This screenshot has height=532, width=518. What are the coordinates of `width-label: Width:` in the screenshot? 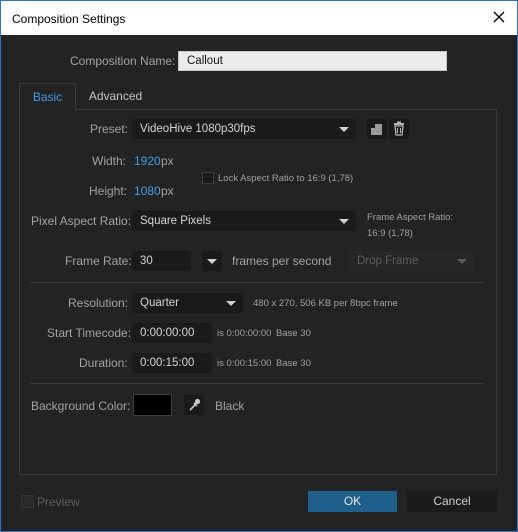 It's located at (109, 161).